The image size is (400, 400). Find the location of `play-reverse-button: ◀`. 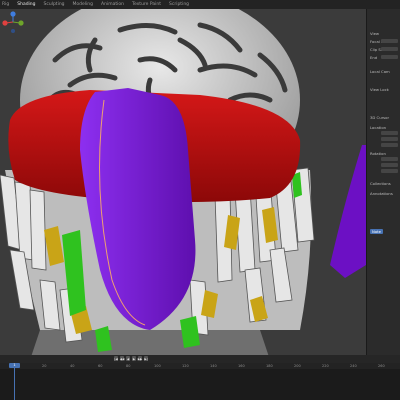

play-reverse-button: ◀ is located at coordinates (128, 358).